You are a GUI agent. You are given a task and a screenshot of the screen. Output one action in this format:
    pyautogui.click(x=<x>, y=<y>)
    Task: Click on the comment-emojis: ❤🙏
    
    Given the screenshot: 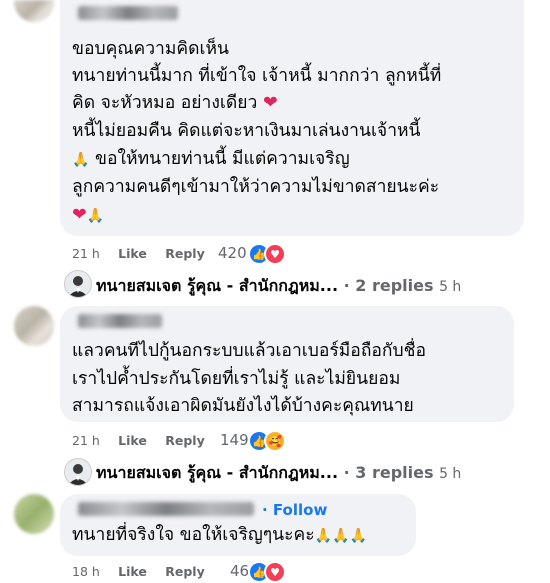 What is the action you would take?
    pyautogui.click(x=88, y=216)
    